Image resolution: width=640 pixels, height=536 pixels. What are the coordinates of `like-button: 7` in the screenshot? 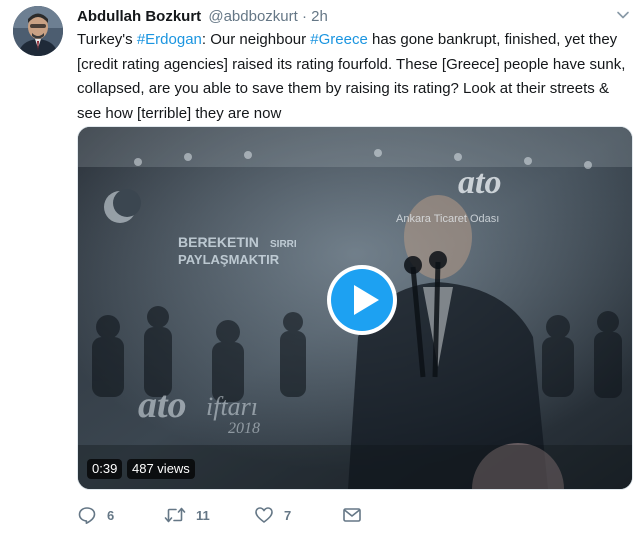 It's located at (272, 515).